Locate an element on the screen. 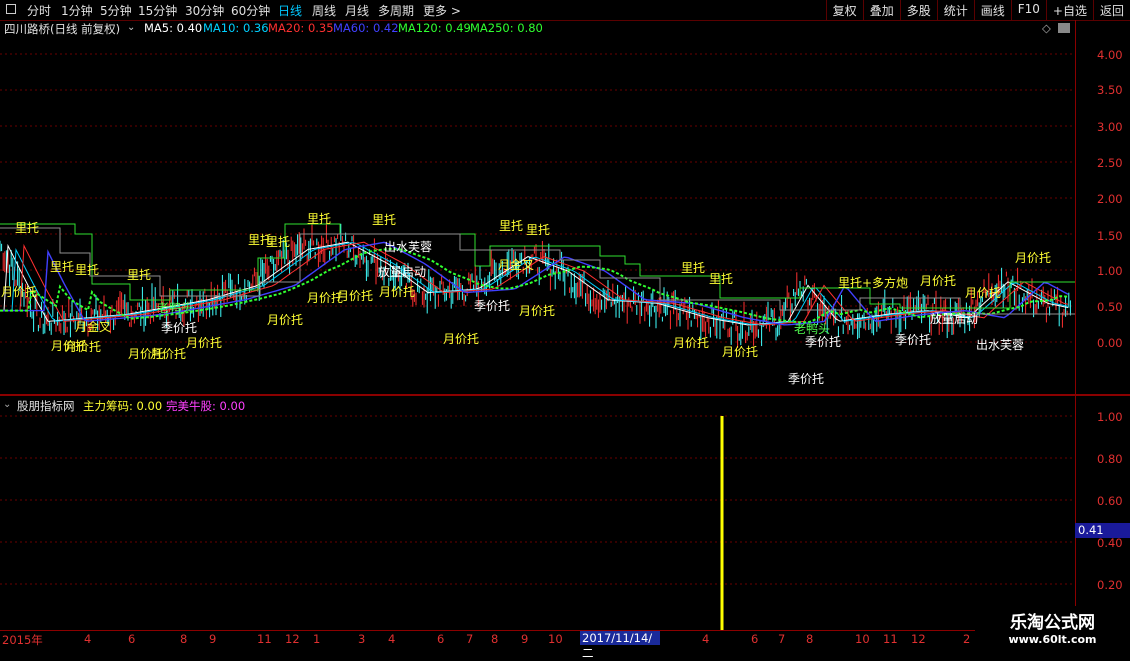 This screenshot has height=661, width=1130. ma60-label: MA60: 0.42 is located at coordinates (366, 28).